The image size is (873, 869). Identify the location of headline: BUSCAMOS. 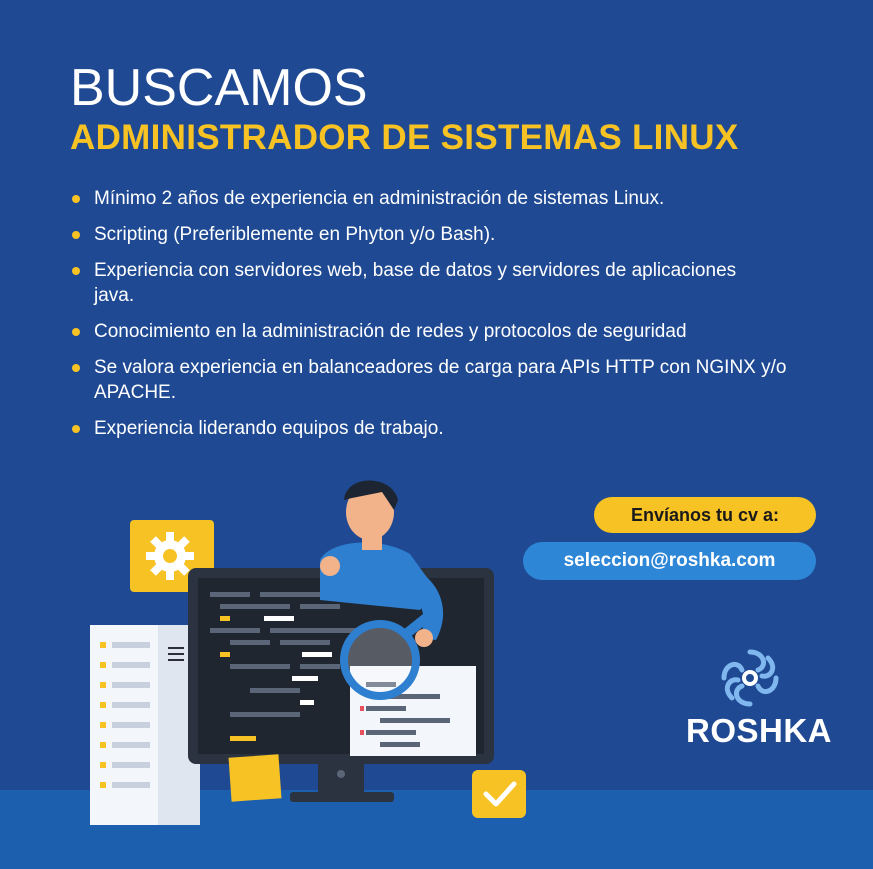
(219, 88).